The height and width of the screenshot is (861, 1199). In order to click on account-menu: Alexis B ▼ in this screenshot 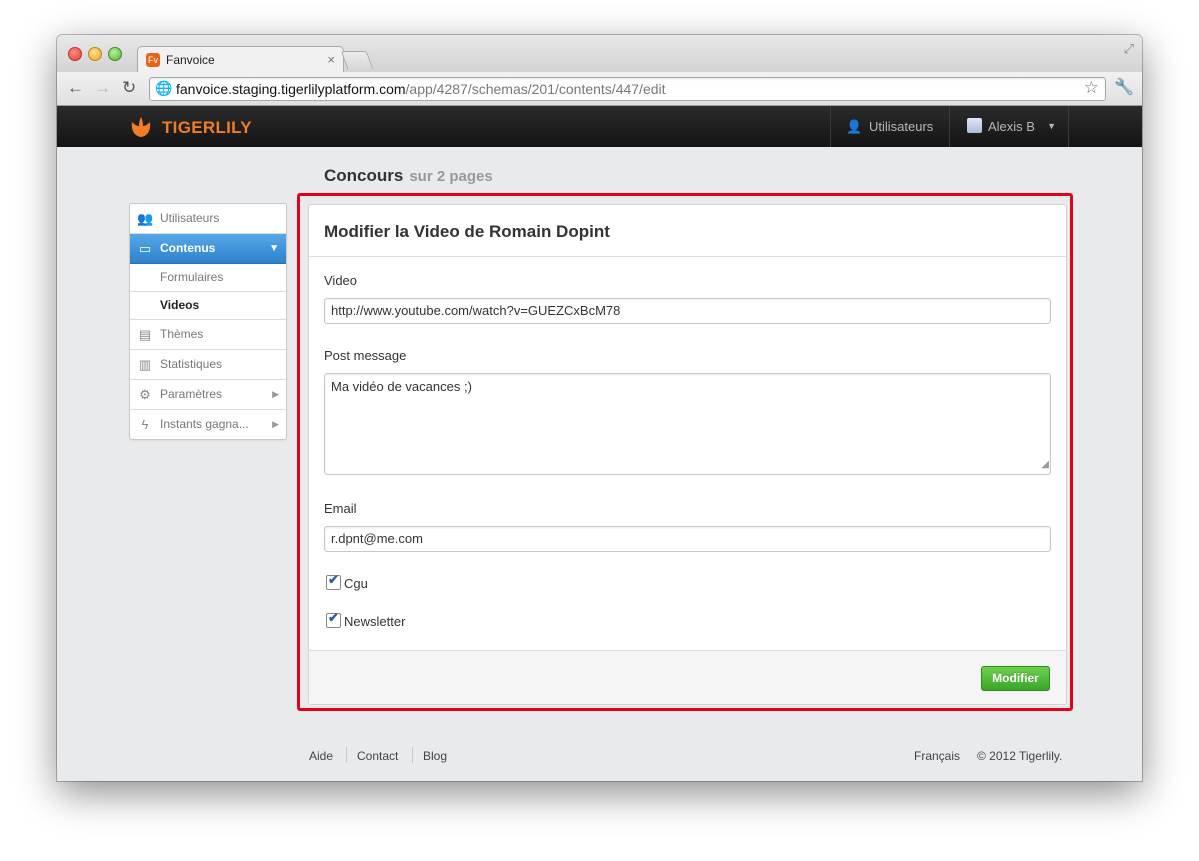, I will do `click(1009, 126)`.